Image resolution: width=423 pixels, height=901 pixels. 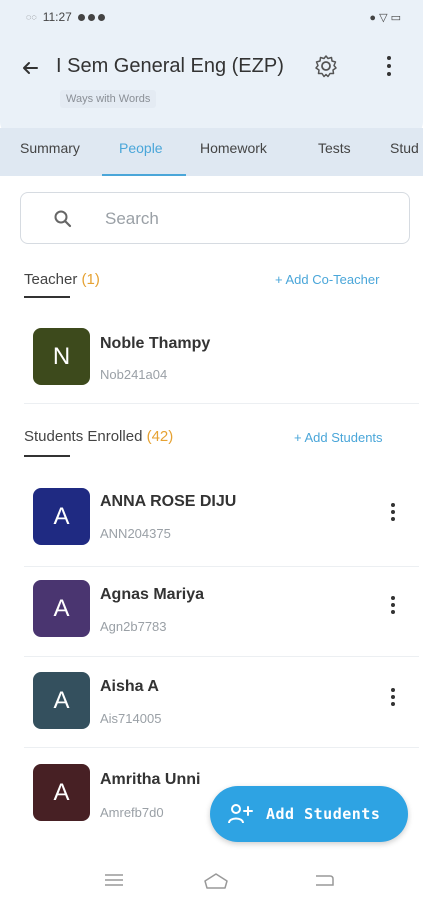 I want to click on person-name: ANNA ROSE DIJU, so click(x=168, y=501).